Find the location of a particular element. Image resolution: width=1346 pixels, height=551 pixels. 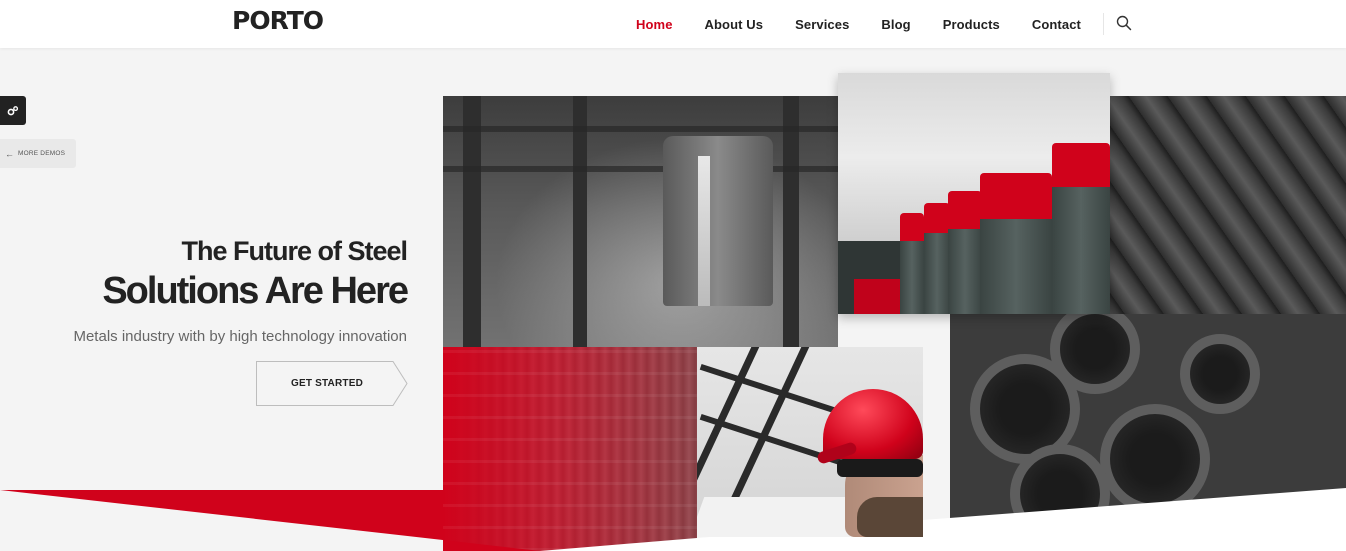

logo: PORTO is located at coordinates (278, 20).